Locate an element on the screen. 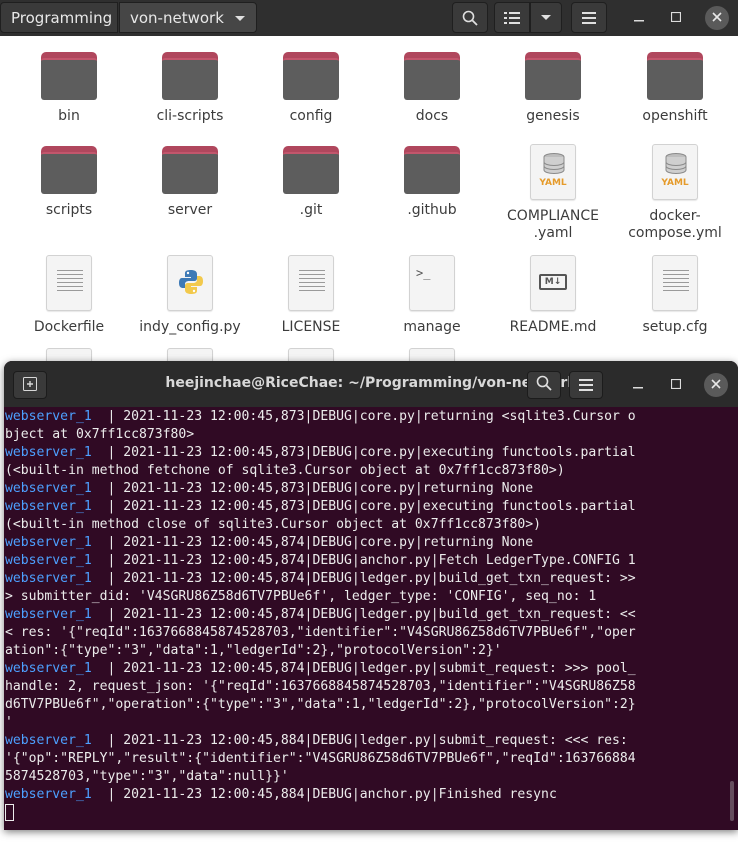 The width and height of the screenshot is (738, 851). folder-item: .github is located at coordinates (432, 182).